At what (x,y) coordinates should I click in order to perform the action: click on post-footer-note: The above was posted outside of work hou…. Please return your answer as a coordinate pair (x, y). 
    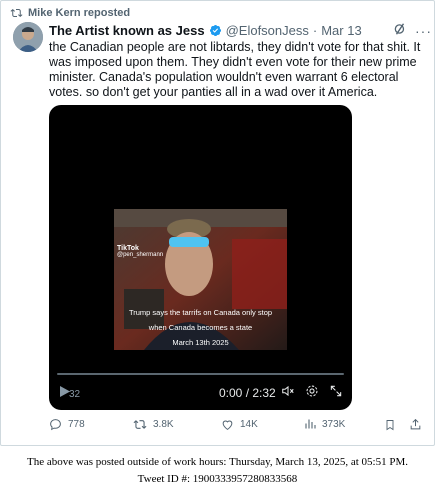
    Looking at the image, I should click on (217, 471).